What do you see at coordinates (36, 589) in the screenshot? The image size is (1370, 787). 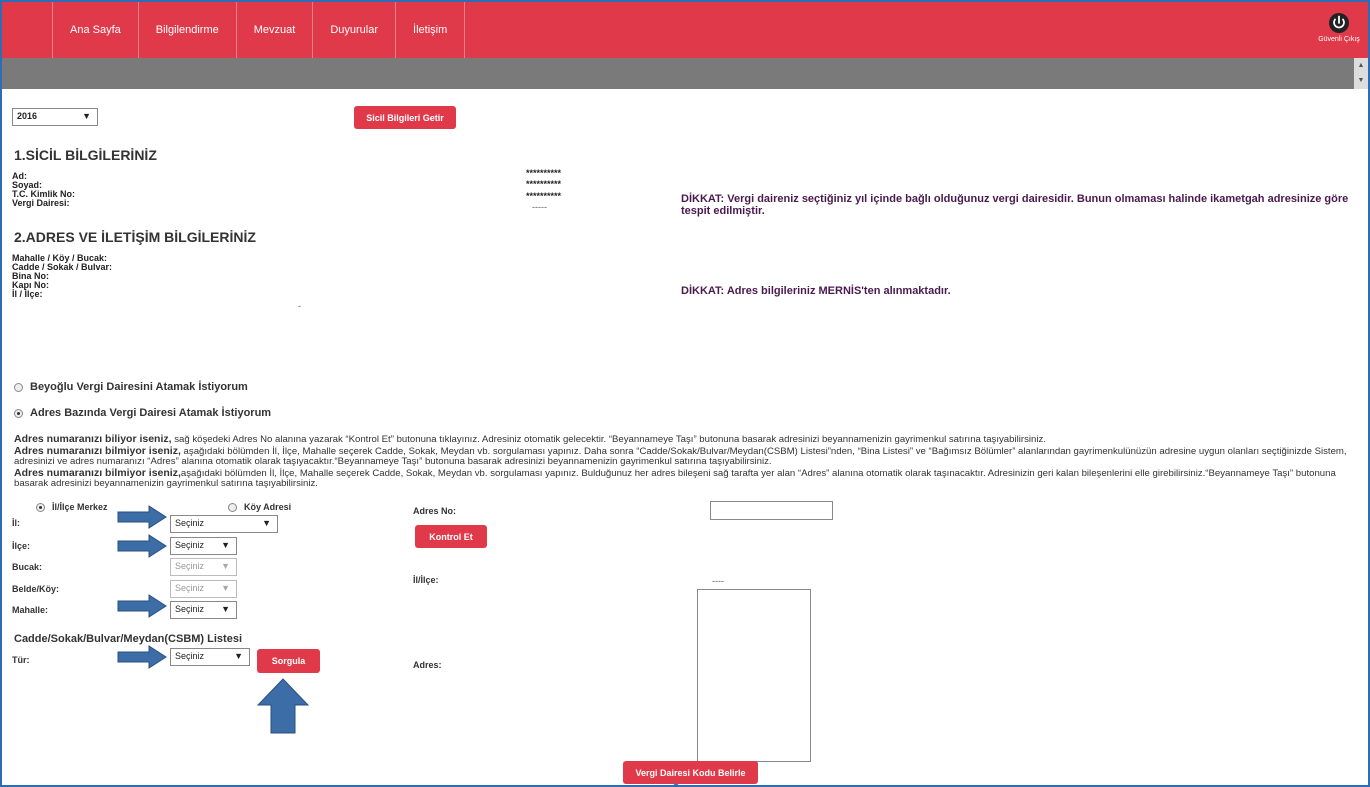 I see `belde-label: Belde/Köy:` at bounding box center [36, 589].